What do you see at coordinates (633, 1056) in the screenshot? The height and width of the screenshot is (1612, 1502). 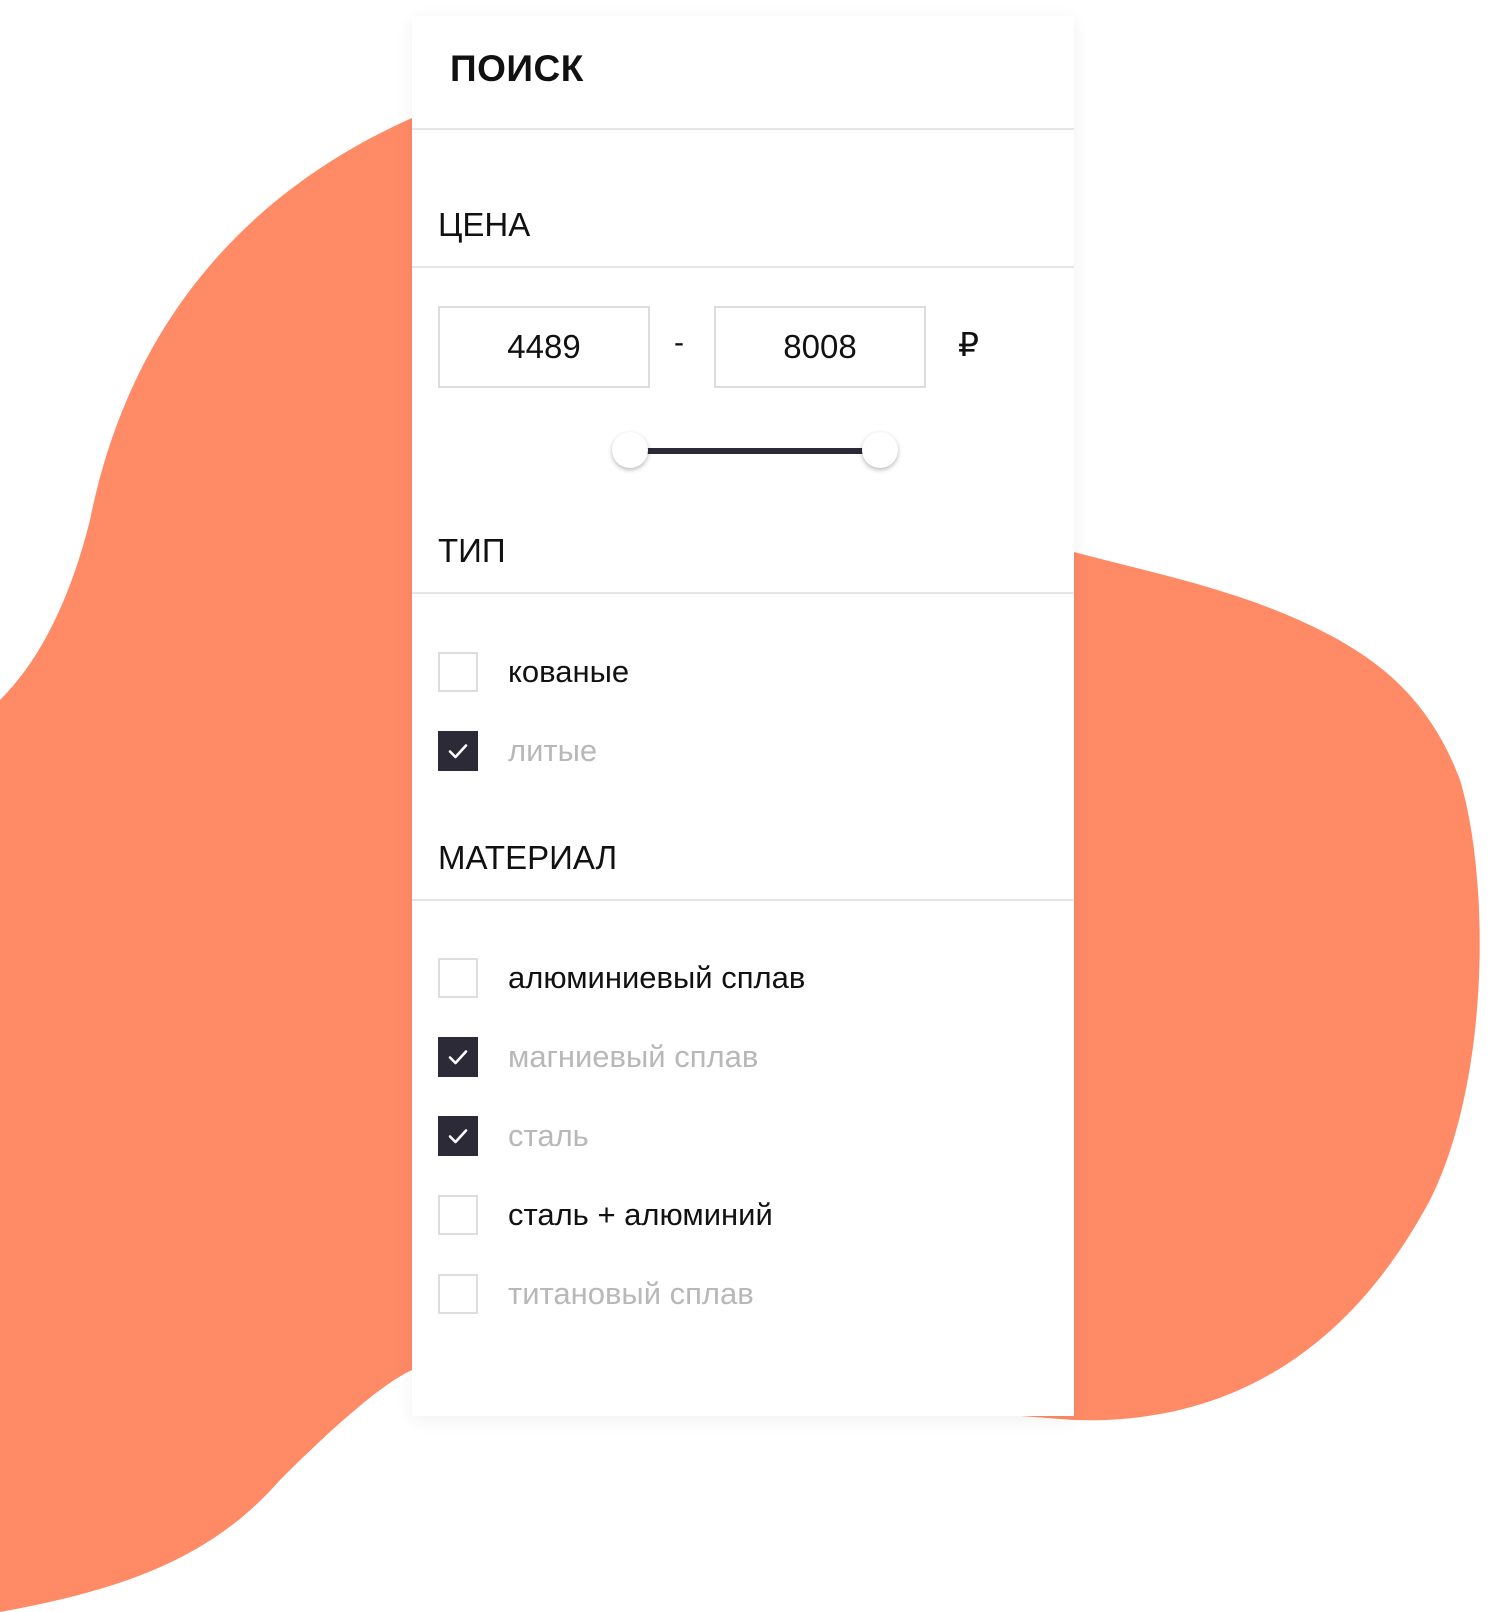 I see `material-option-label: магниевый сплав` at bounding box center [633, 1056].